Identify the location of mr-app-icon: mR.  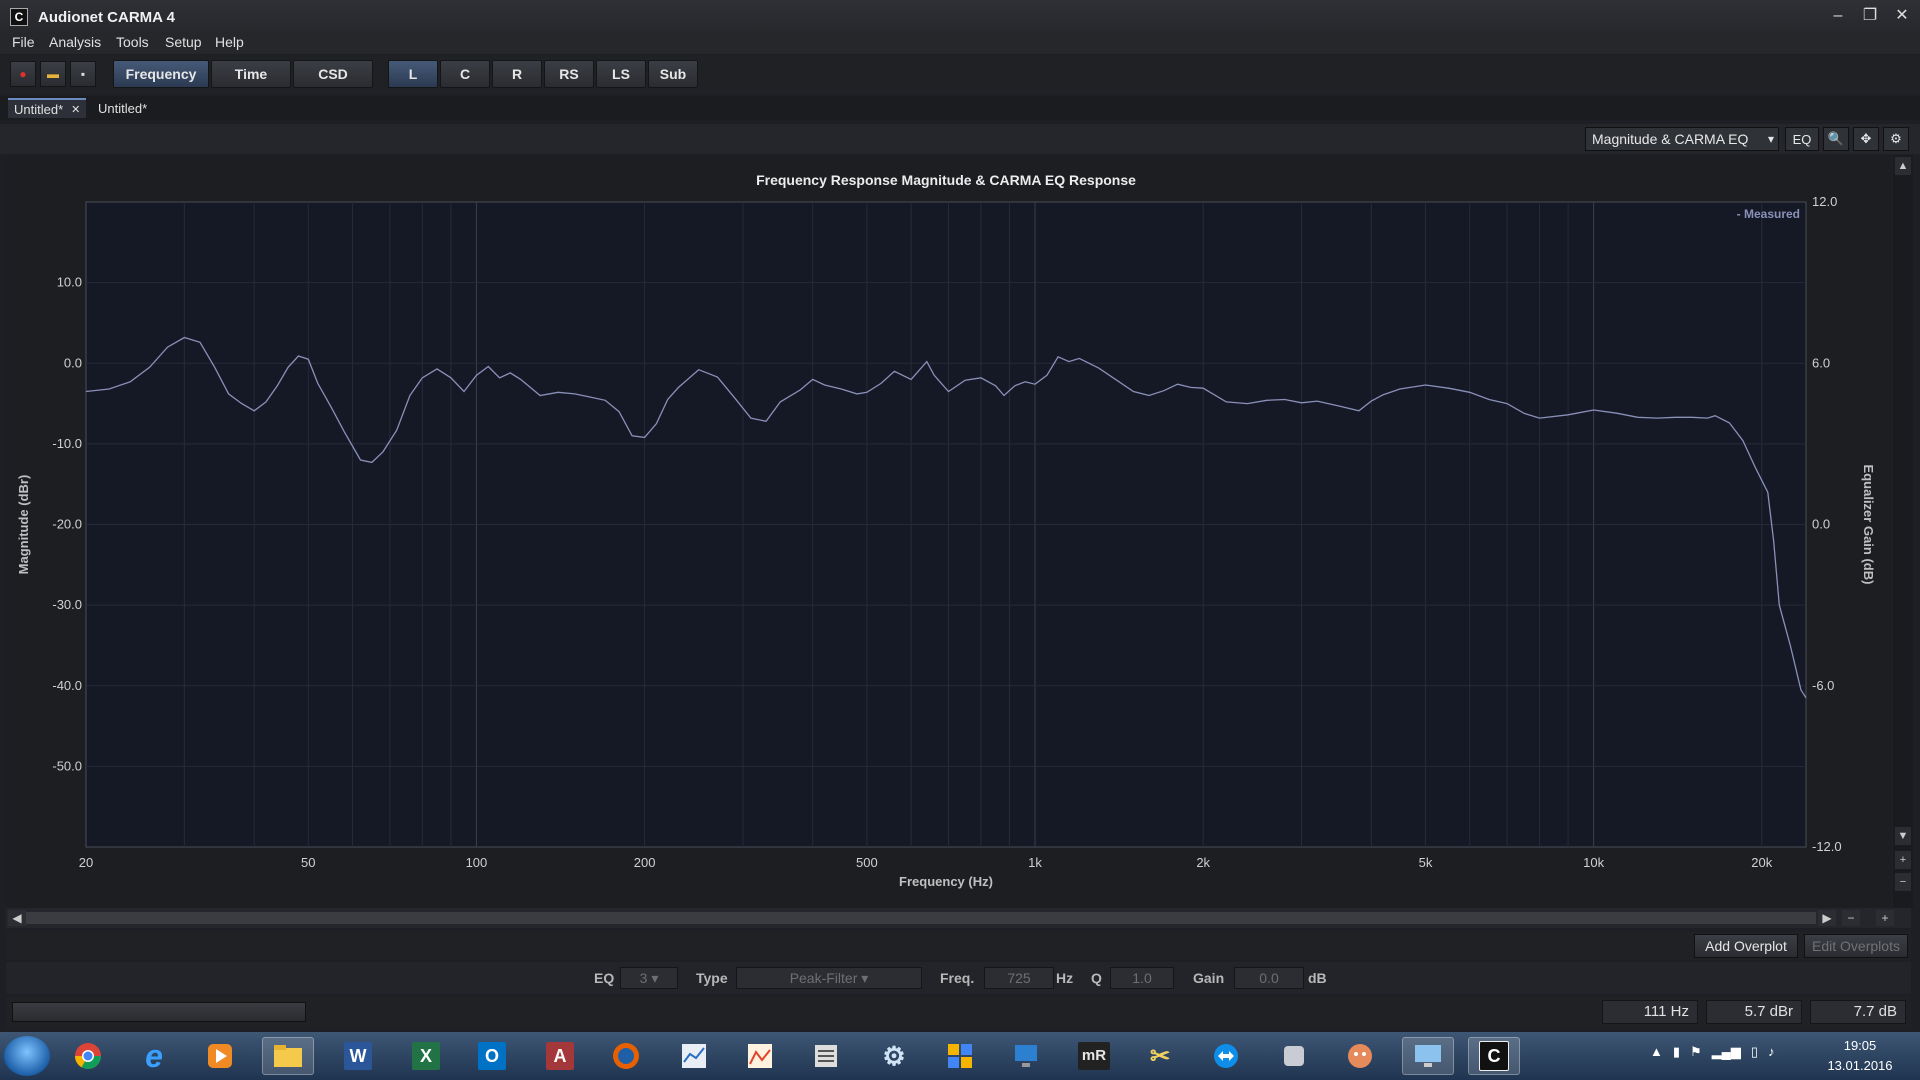
(1094, 1056).